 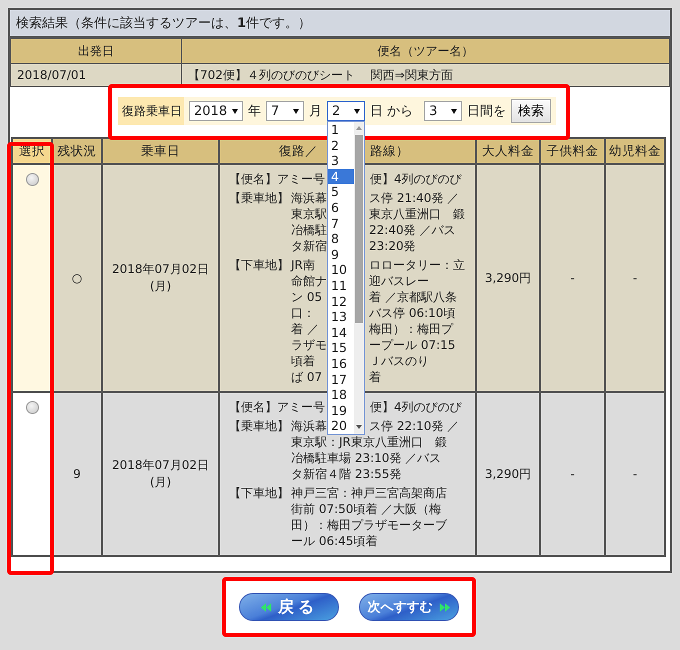 What do you see at coordinates (341, 270) in the screenshot?
I see `dropdown-option: 10` at bounding box center [341, 270].